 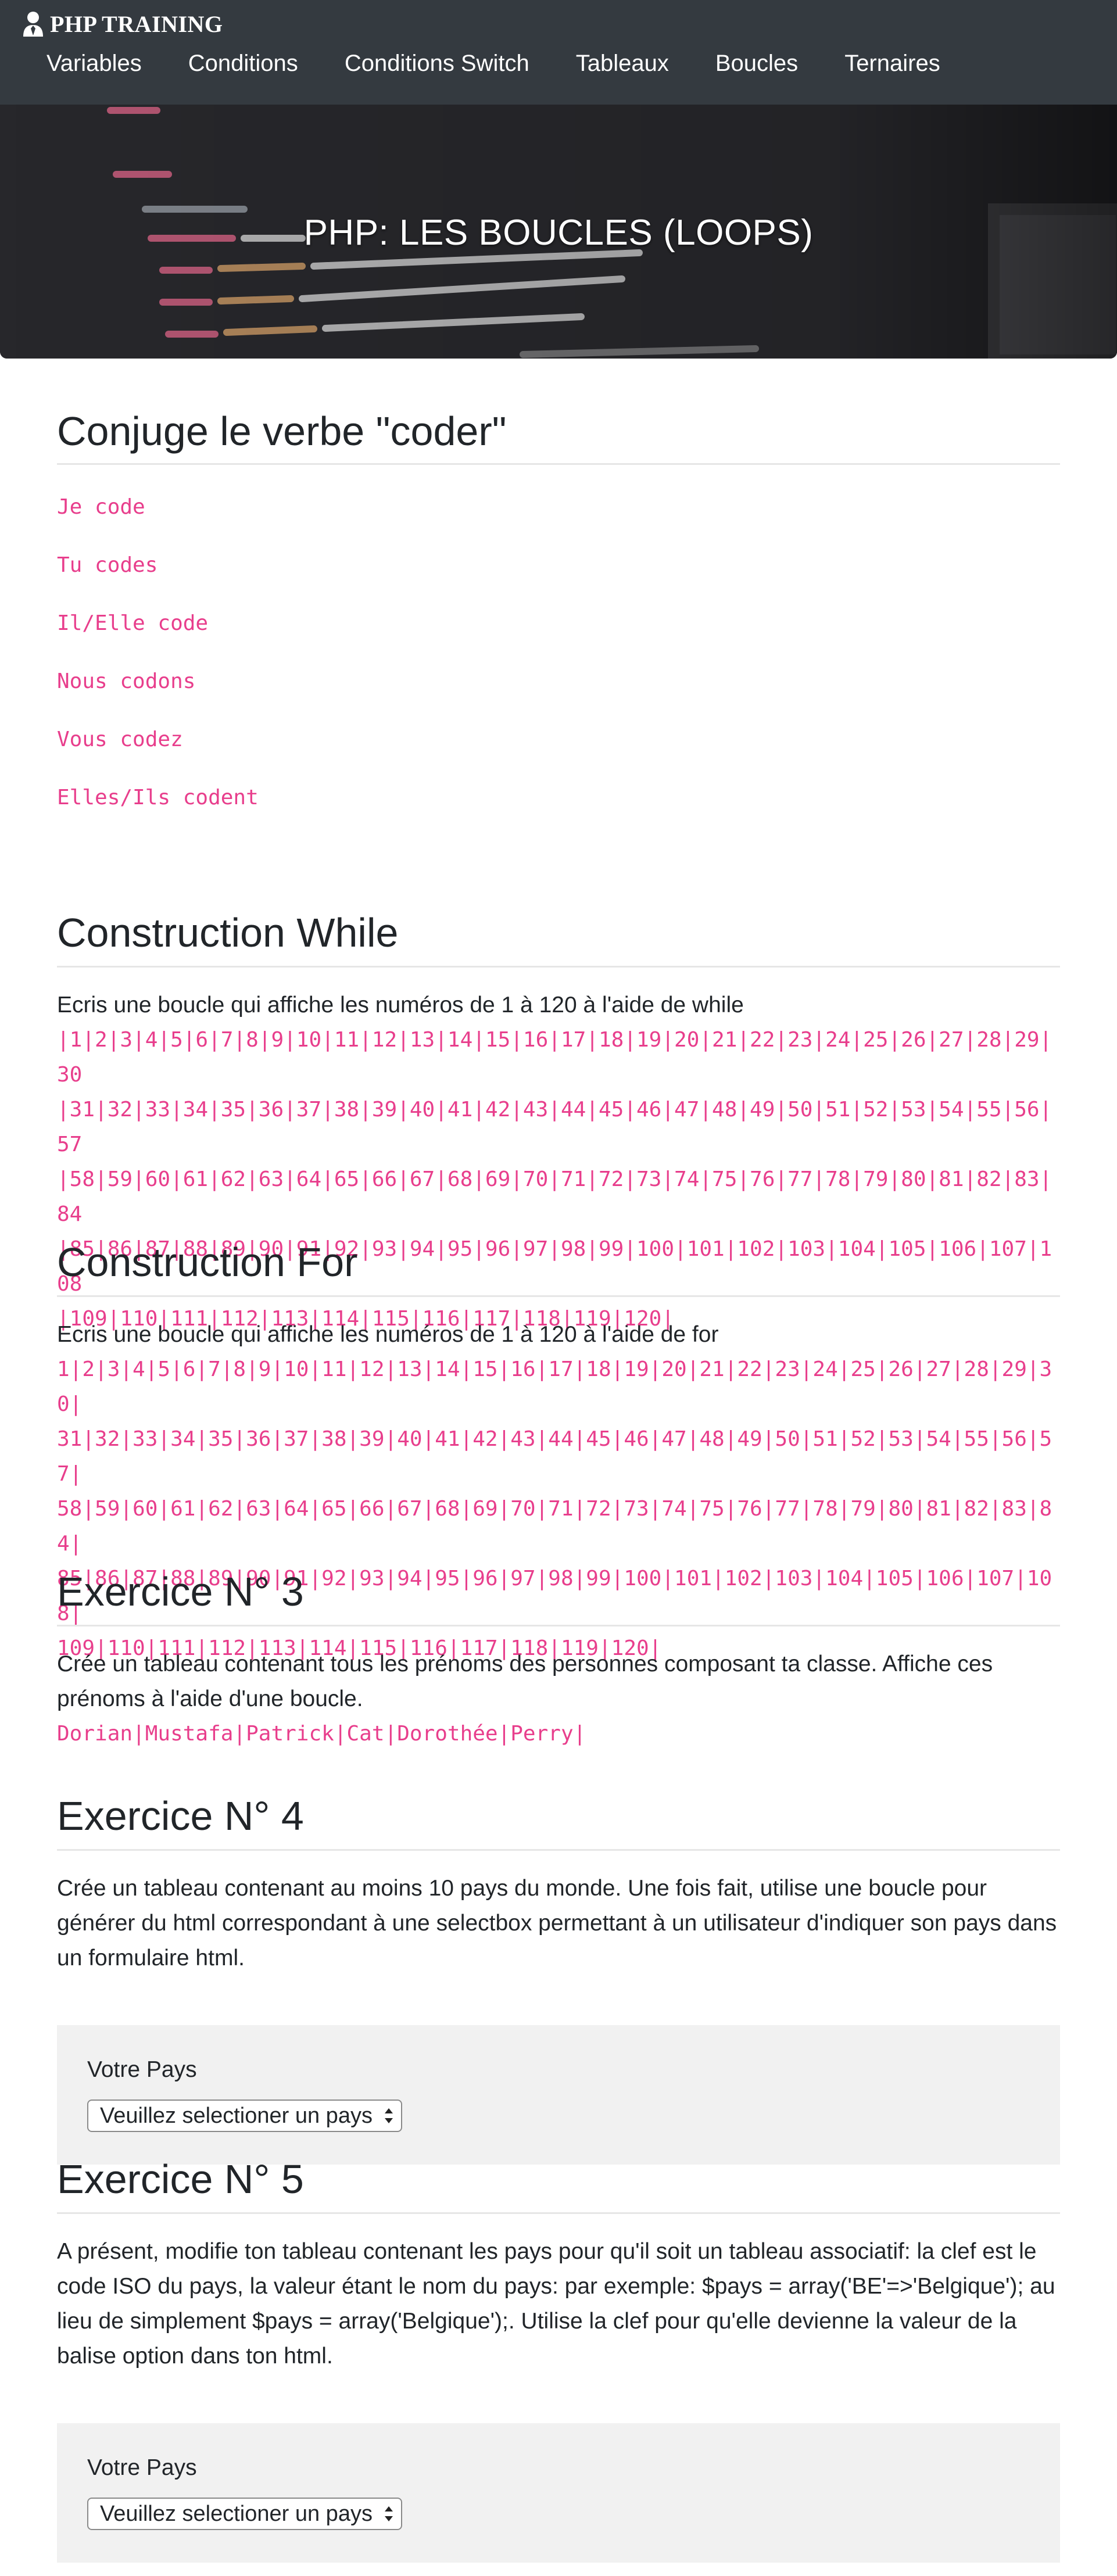 I want to click on section-title: Exercice N° 3, so click(x=180, y=1591).